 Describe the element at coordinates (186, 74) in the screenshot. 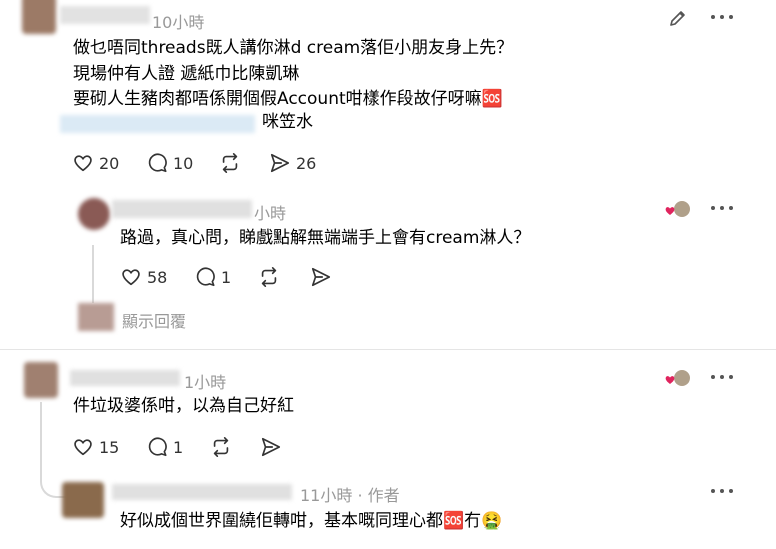

I see `post-line-2: 現場仲有人證 遞紙巾比陳凱琳` at that location.